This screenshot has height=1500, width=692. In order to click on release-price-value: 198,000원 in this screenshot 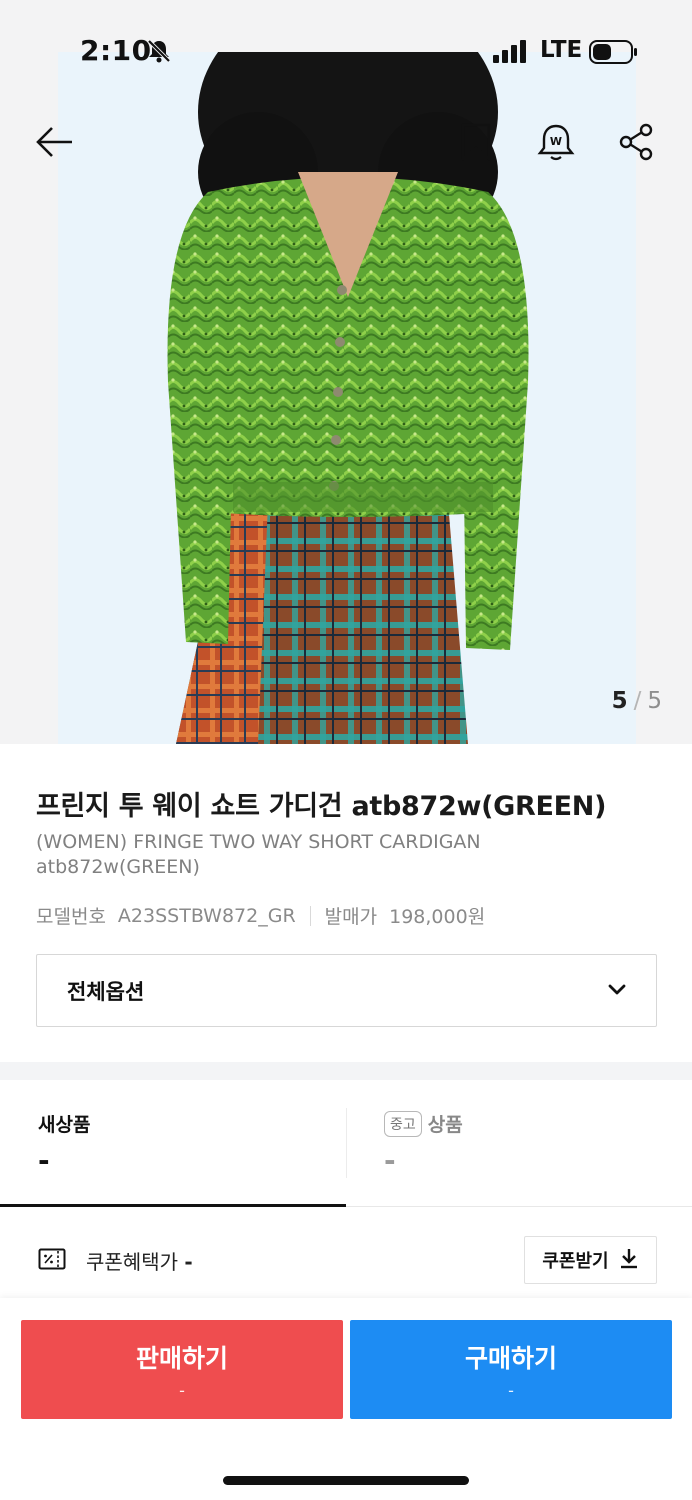, I will do `click(437, 917)`.